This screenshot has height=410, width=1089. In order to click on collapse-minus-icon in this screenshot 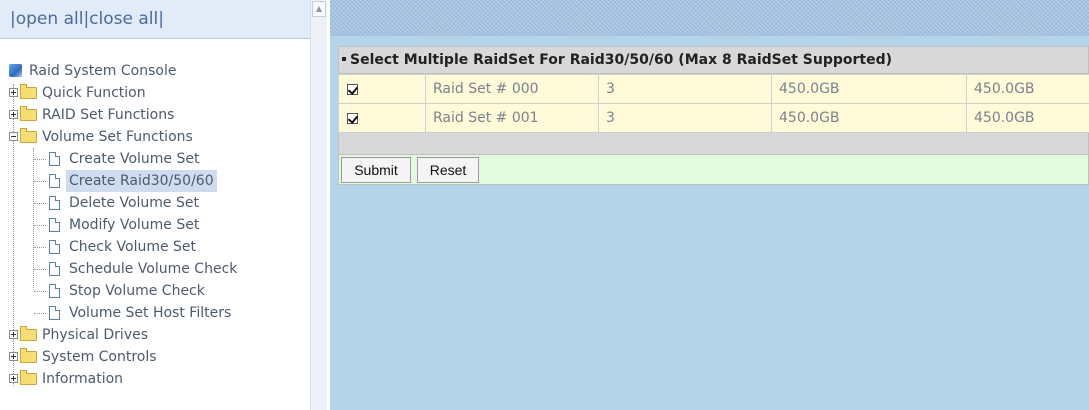, I will do `click(13, 136)`.